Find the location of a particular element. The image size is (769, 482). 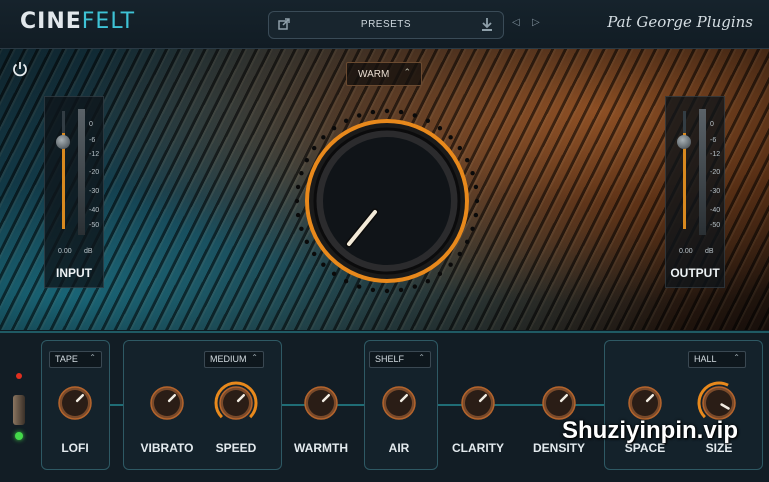

input-level-bar is located at coordinates (81, 172).